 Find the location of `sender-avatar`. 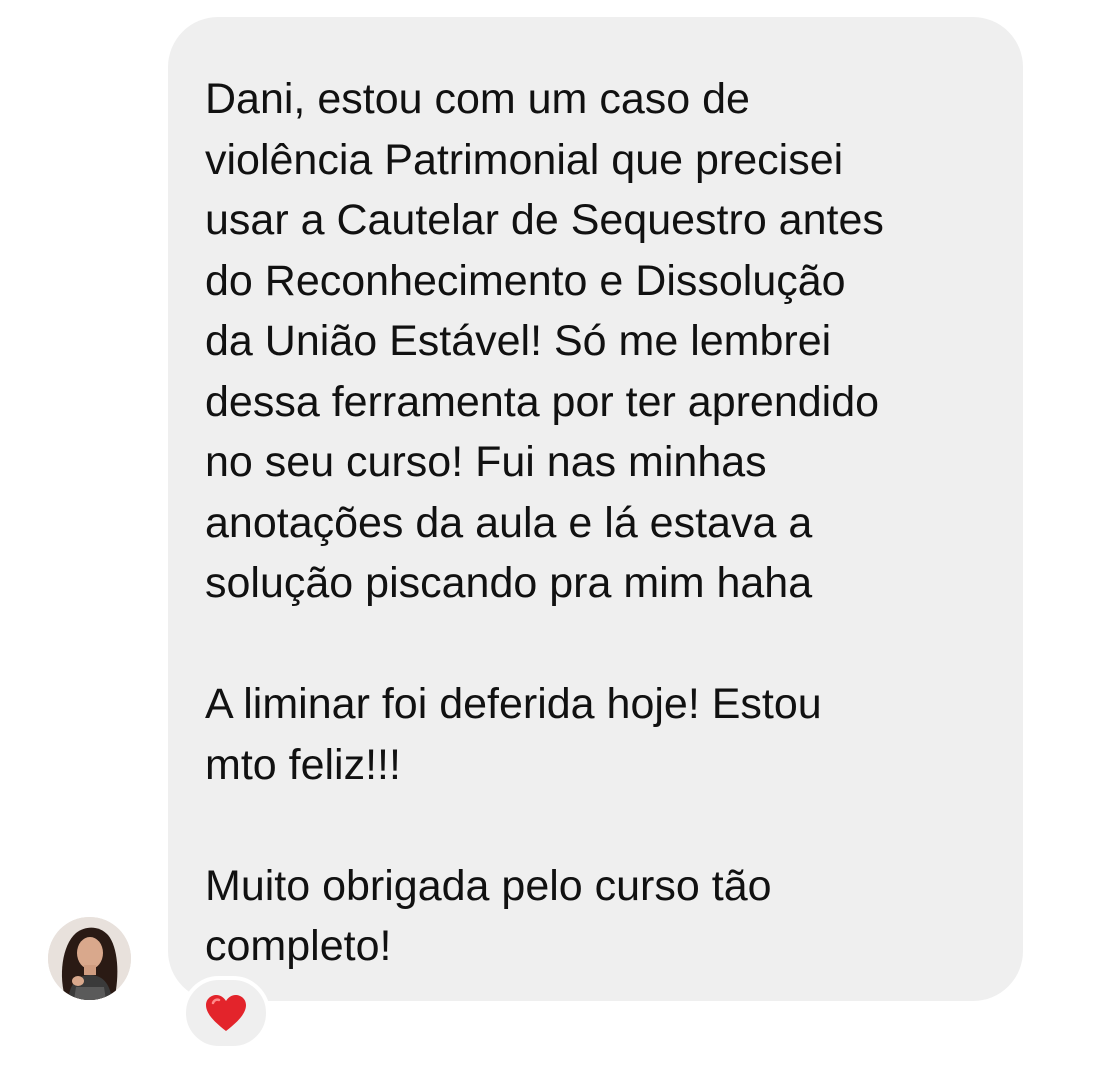

sender-avatar is located at coordinates (89, 958).